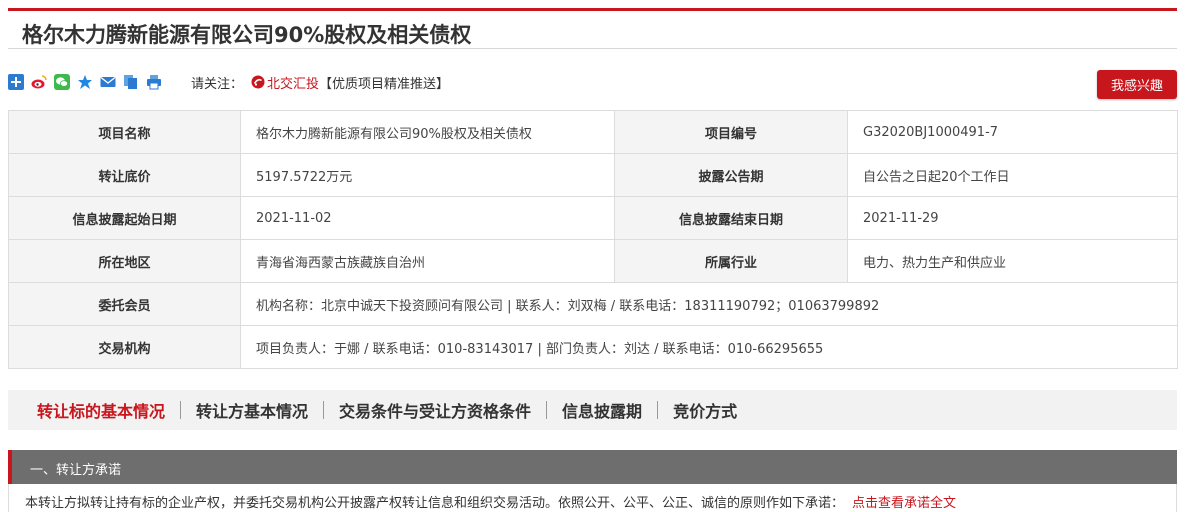 This screenshot has height=512, width=1189. What do you see at coordinates (1012, 218) in the screenshot?
I see `end-date-value: 2021-11-29` at bounding box center [1012, 218].